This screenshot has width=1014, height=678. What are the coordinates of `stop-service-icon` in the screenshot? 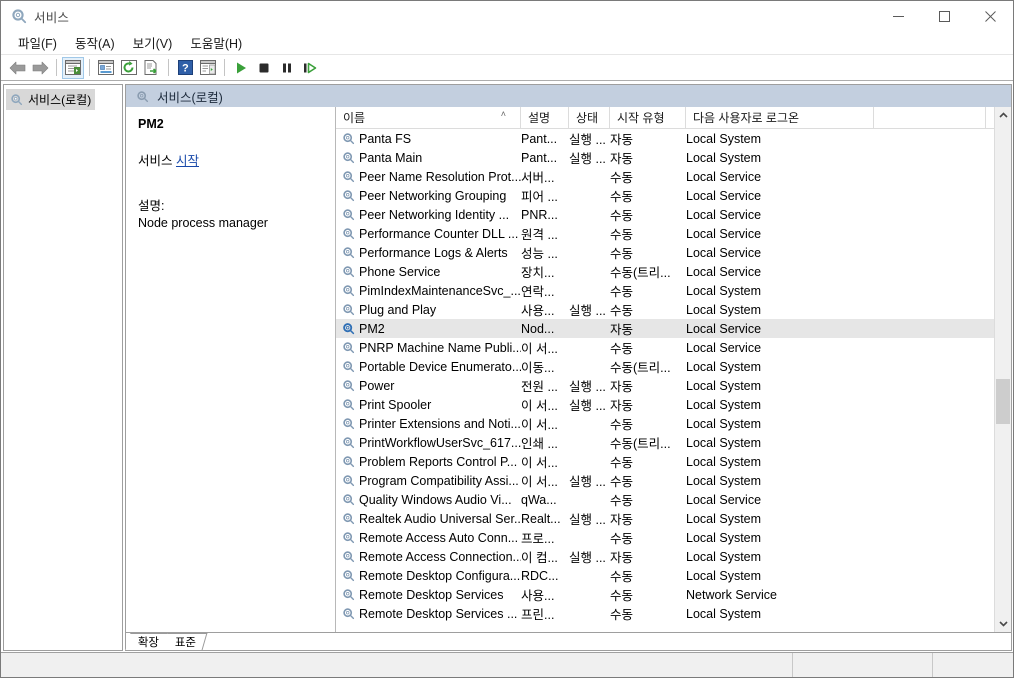 It's located at (264, 68).